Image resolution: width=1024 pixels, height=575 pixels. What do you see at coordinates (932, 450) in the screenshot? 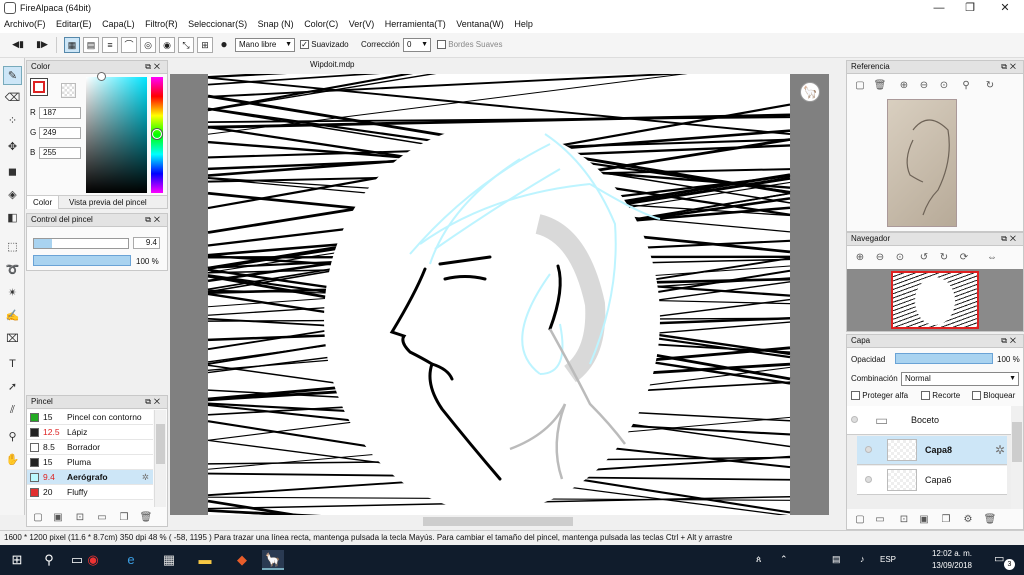
I see `layer-row-selected: Capa8 ✲` at bounding box center [932, 450].